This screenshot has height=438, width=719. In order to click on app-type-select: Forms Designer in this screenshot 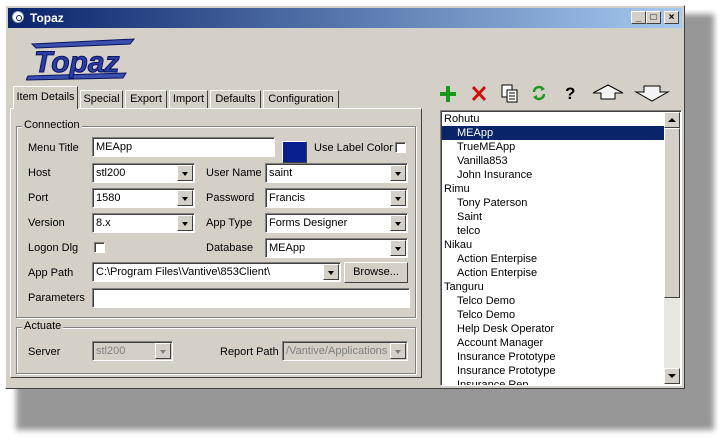, I will do `click(336, 223)`.